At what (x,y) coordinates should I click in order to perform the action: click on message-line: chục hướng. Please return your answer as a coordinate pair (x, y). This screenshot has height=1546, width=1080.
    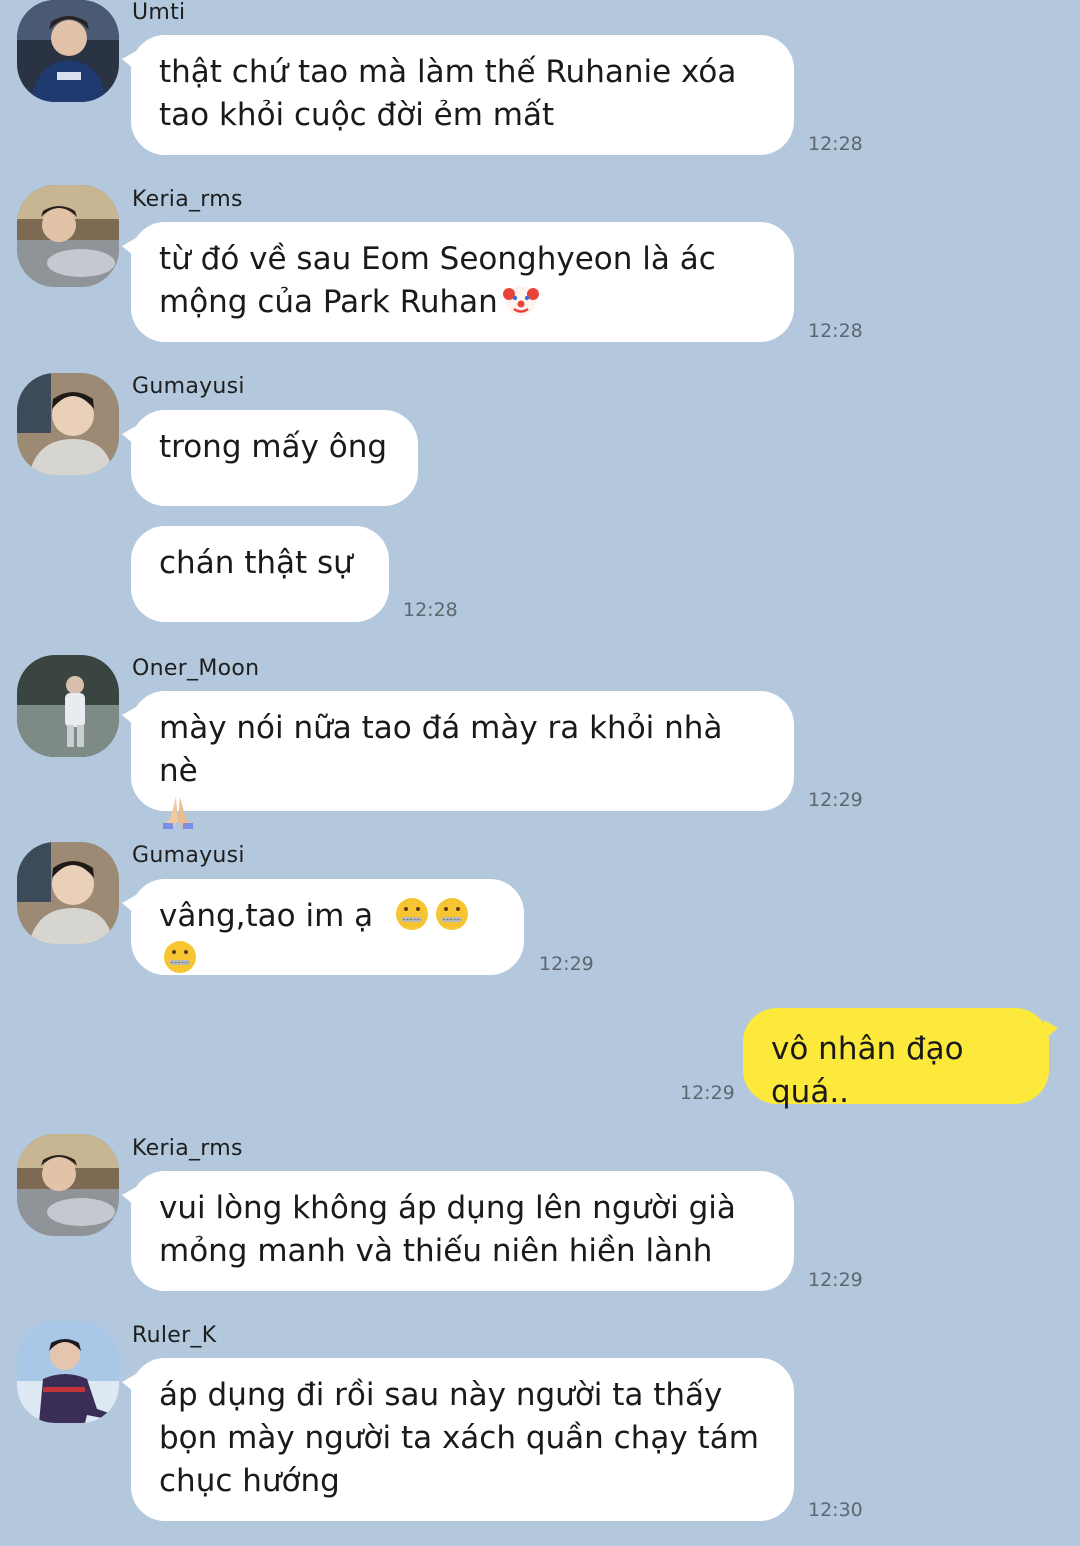
    Looking at the image, I should click on (249, 1481).